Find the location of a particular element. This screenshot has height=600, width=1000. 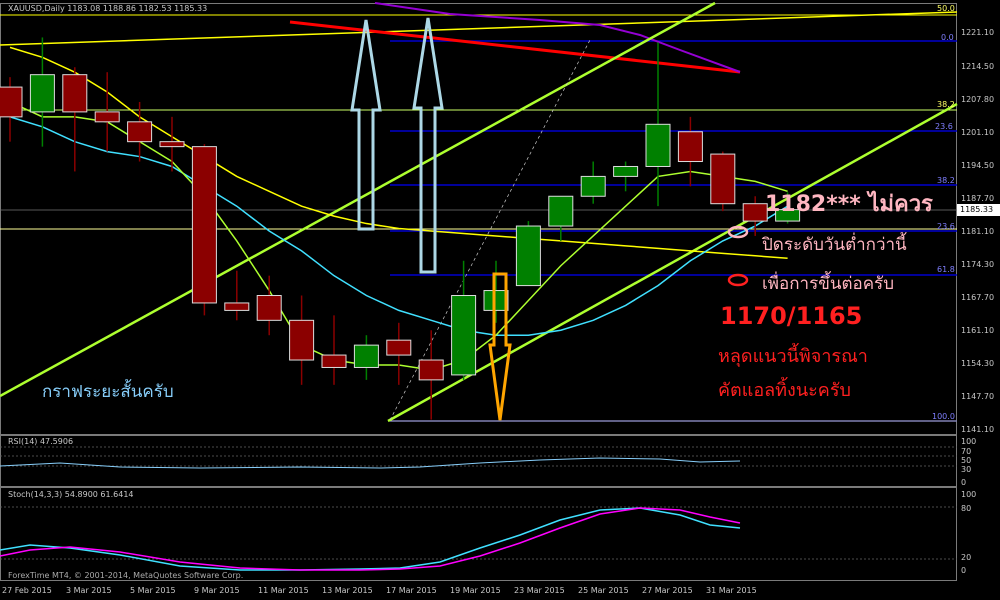

short-term-chart-label: กราฟระยะสั้นครับ is located at coordinates (108, 392).